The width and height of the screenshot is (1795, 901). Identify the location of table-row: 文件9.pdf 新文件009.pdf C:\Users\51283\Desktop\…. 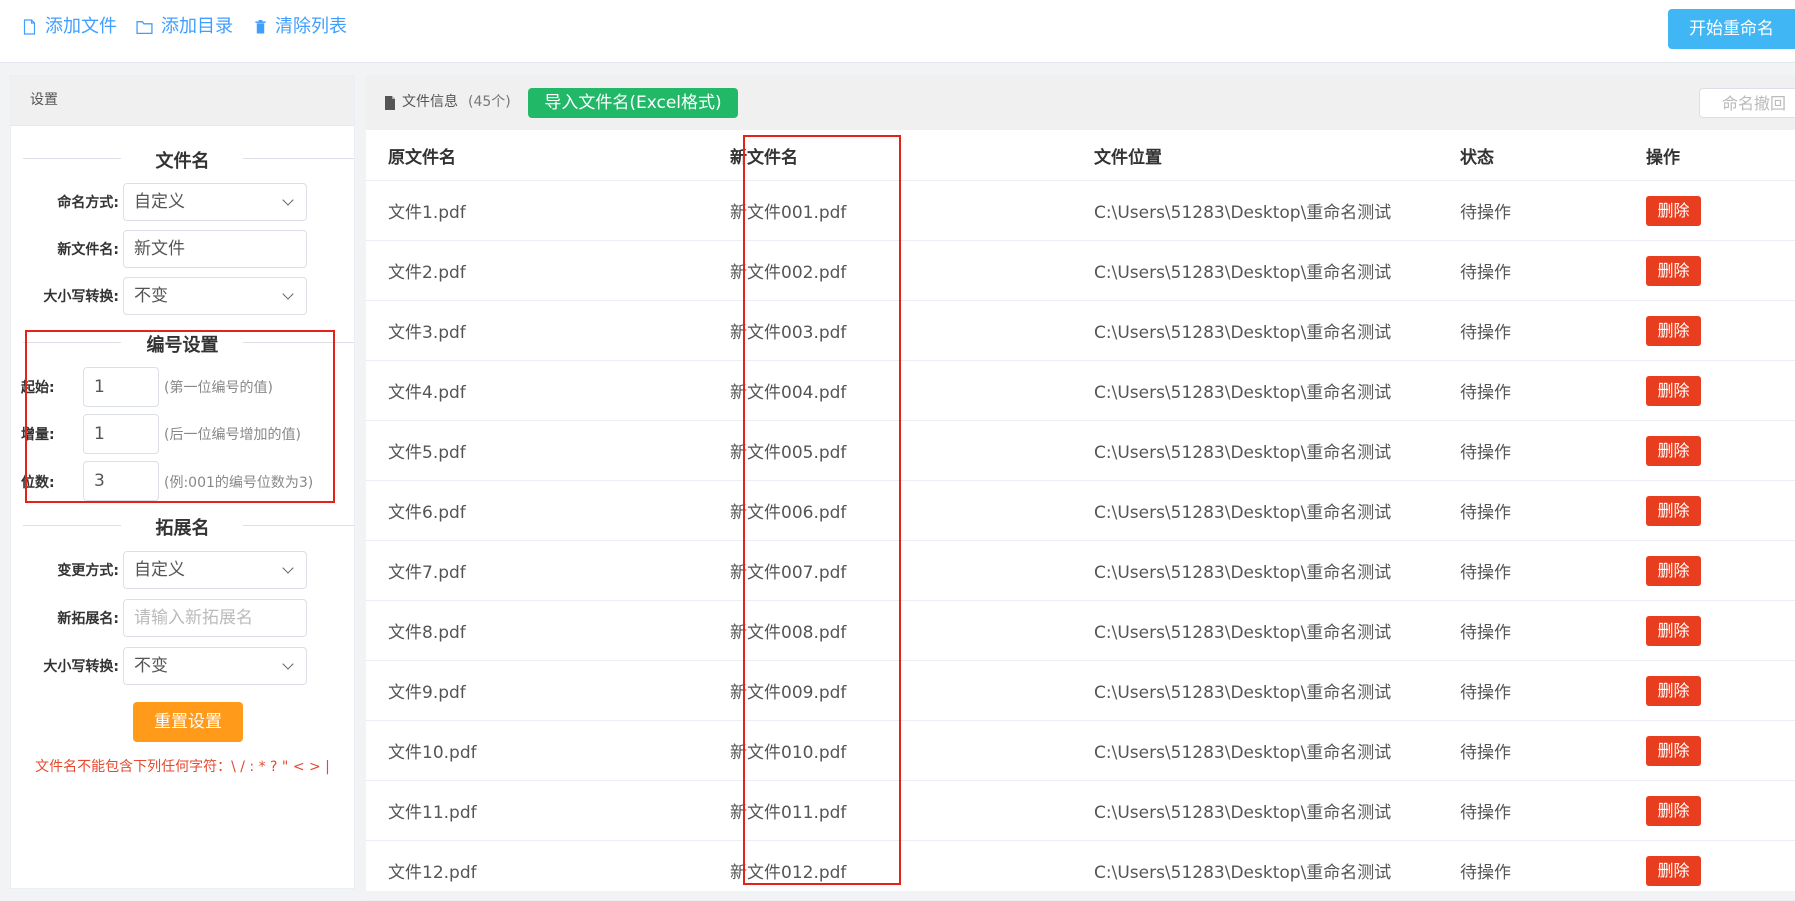
(1080, 690).